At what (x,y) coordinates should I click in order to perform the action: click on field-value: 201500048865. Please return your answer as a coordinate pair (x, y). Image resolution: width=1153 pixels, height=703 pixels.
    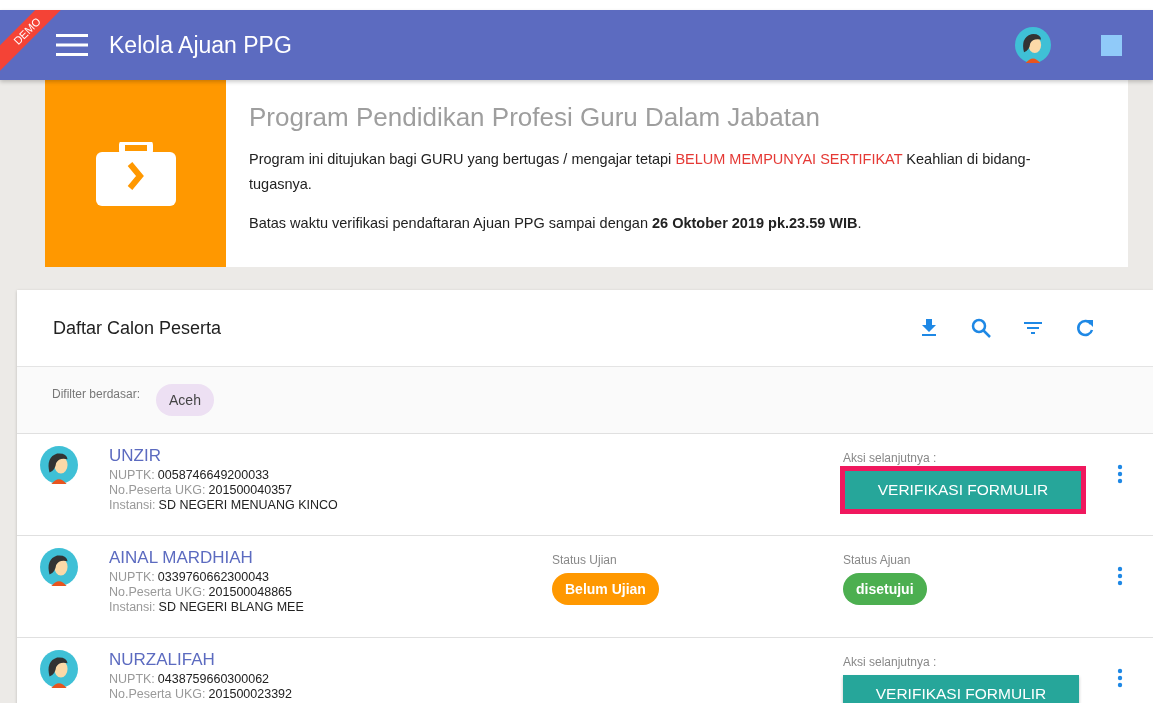
    Looking at the image, I should click on (250, 592).